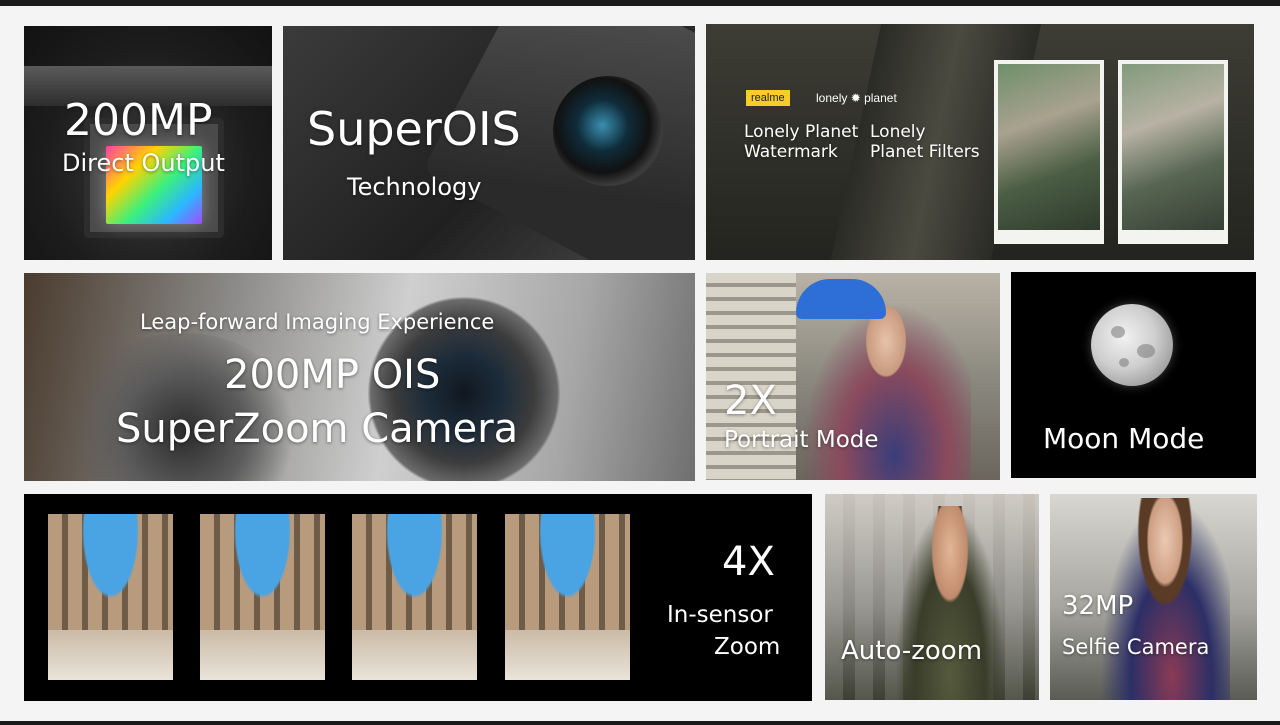 This screenshot has width=1280, height=725. Describe the element at coordinates (262, 597) in the screenshot. I see `courtyard-photo-2x` at that location.